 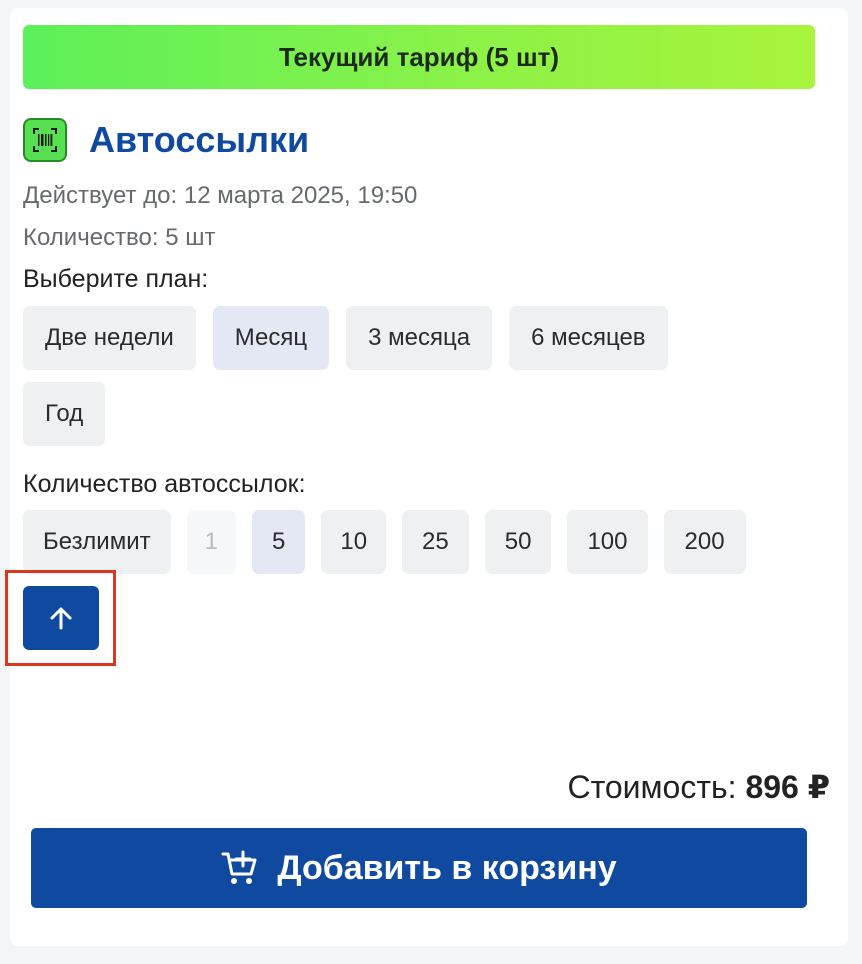 What do you see at coordinates (164, 484) in the screenshot?
I see `count-section-label: Количество автоссылок:` at bounding box center [164, 484].